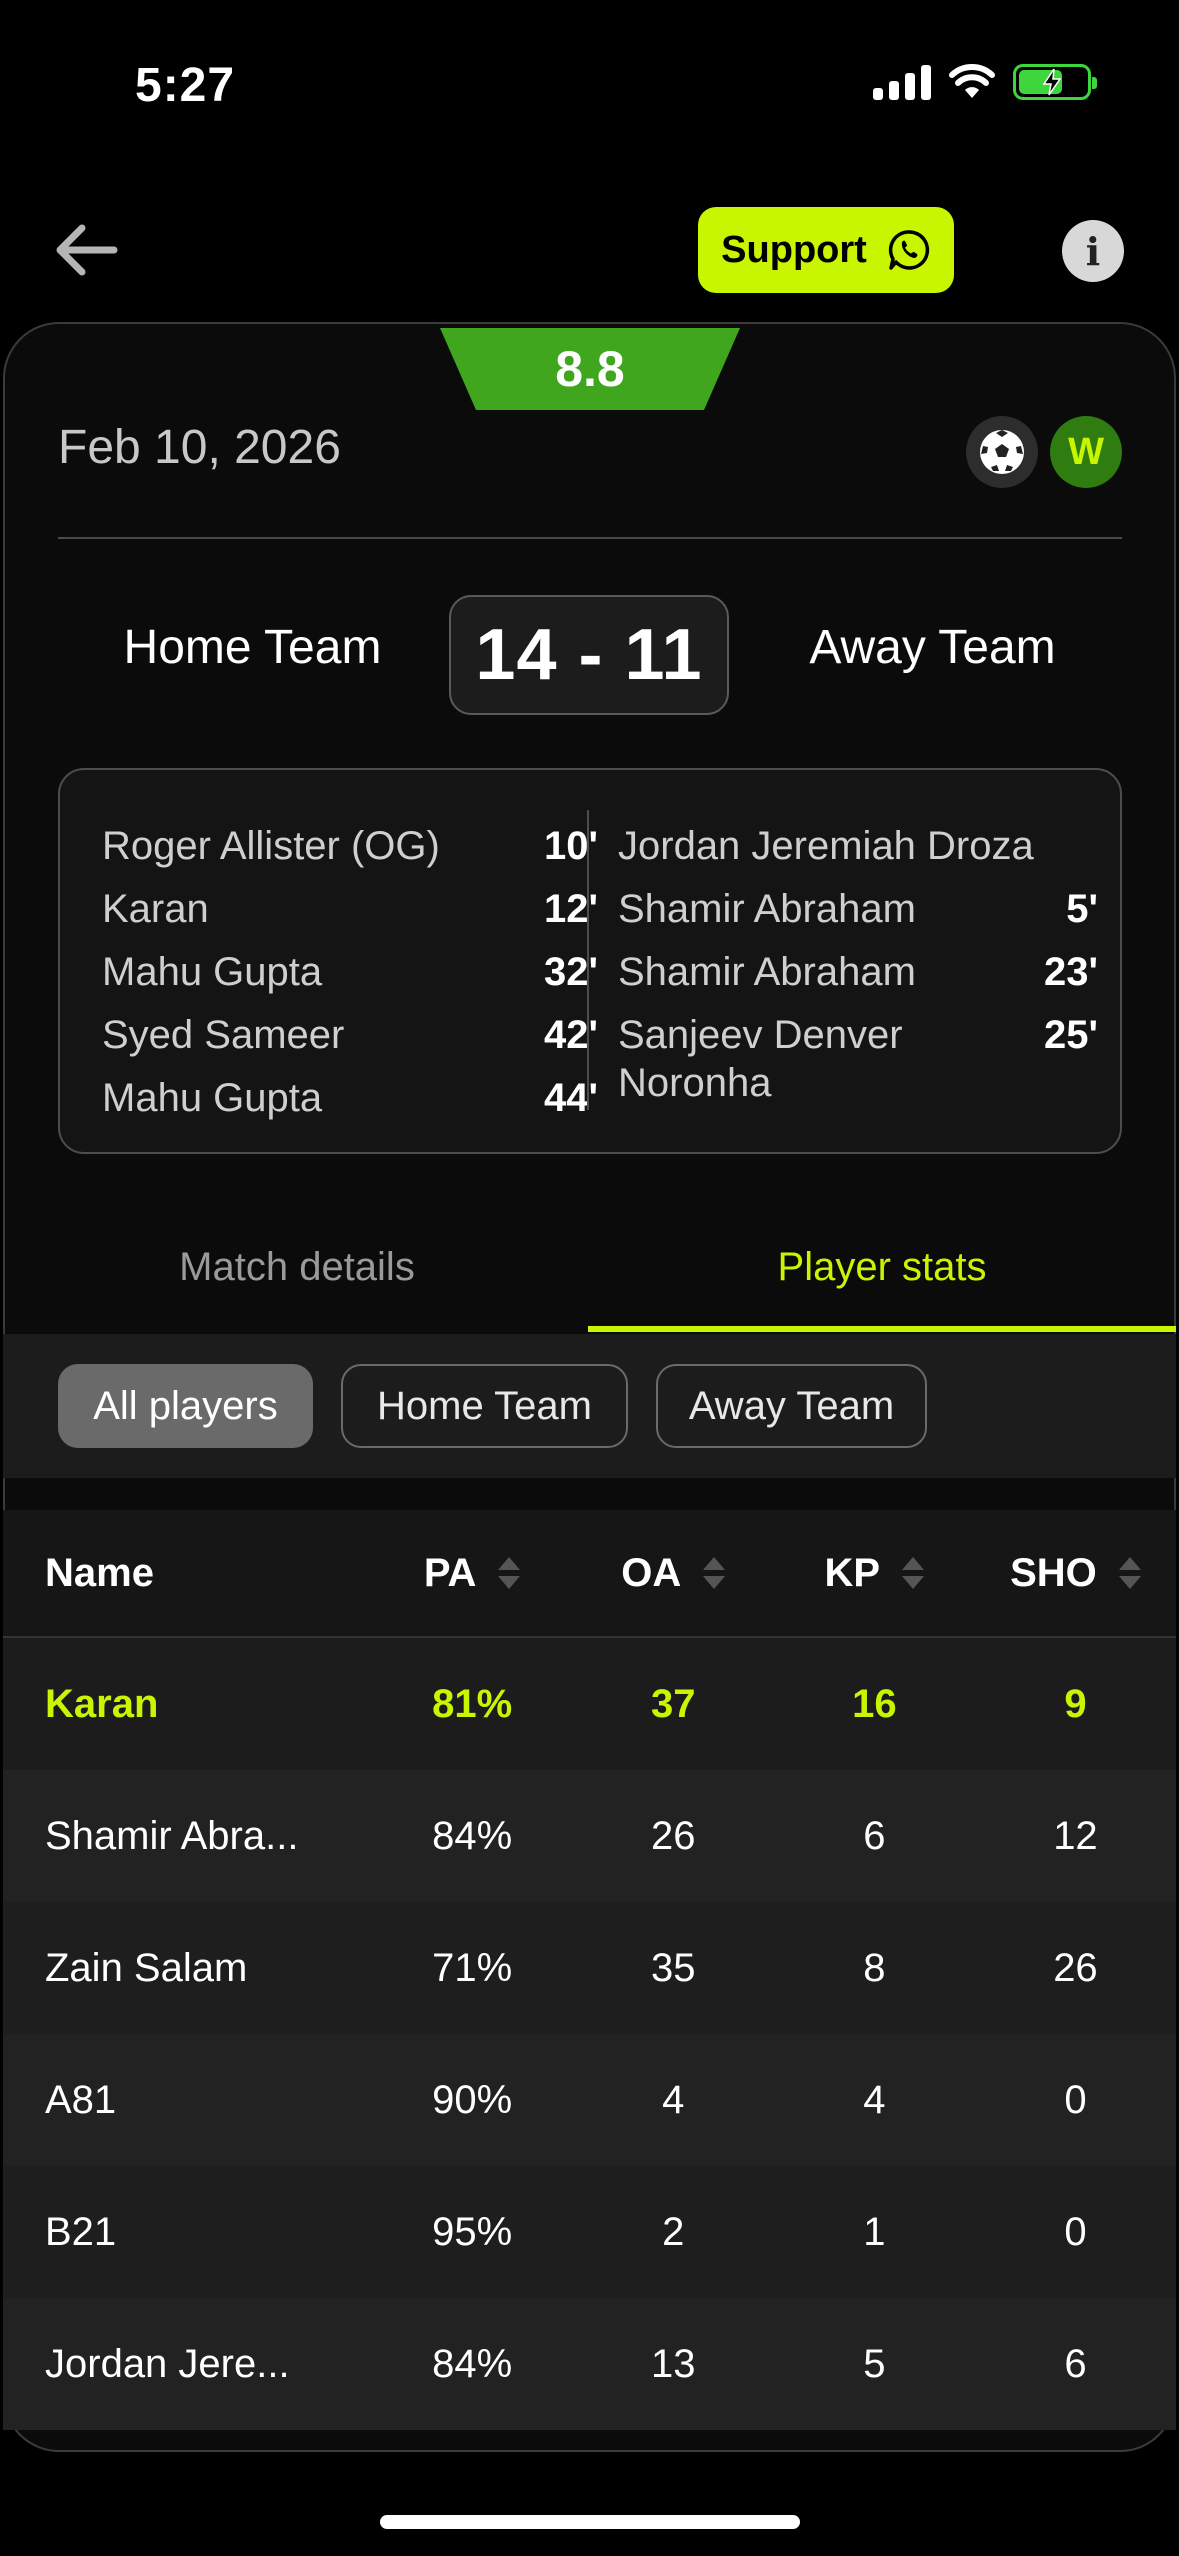 Image resolution: width=1179 pixels, height=2556 pixels. Describe the element at coordinates (1002, 452) in the screenshot. I see `football-icon` at that location.